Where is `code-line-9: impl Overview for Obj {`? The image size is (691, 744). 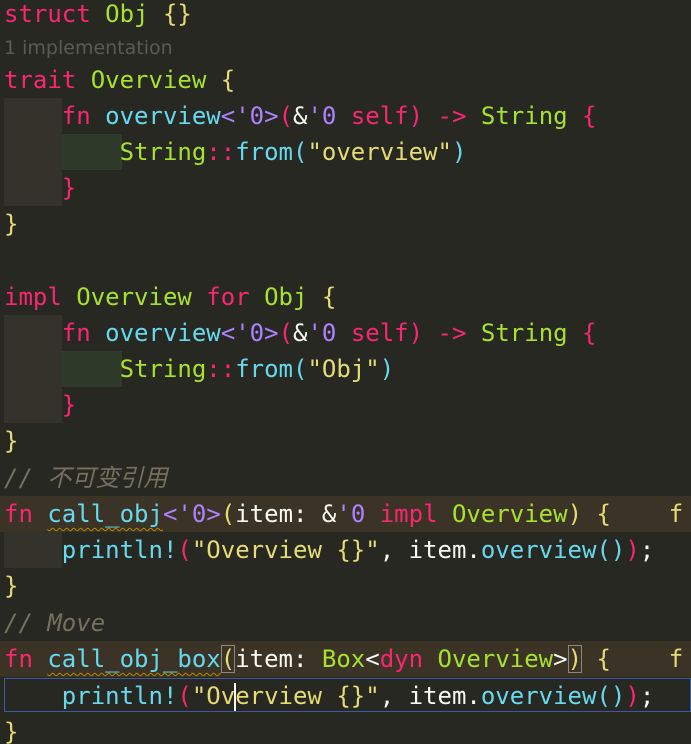 code-line-9: impl Overview for Obj { is located at coordinates (168, 297).